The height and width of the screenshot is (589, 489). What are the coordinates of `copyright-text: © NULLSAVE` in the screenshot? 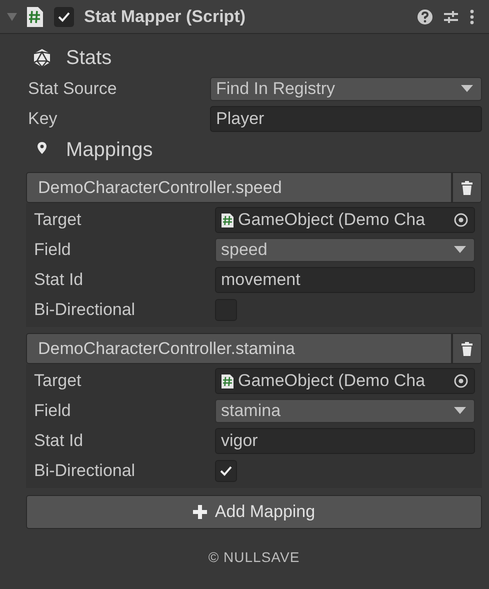 It's located at (254, 557).